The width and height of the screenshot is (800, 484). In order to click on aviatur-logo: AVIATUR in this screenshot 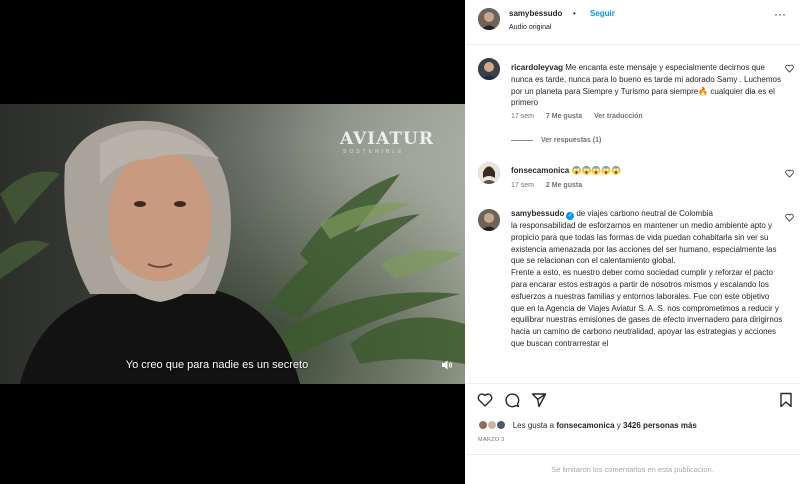, I will do `click(387, 139)`.